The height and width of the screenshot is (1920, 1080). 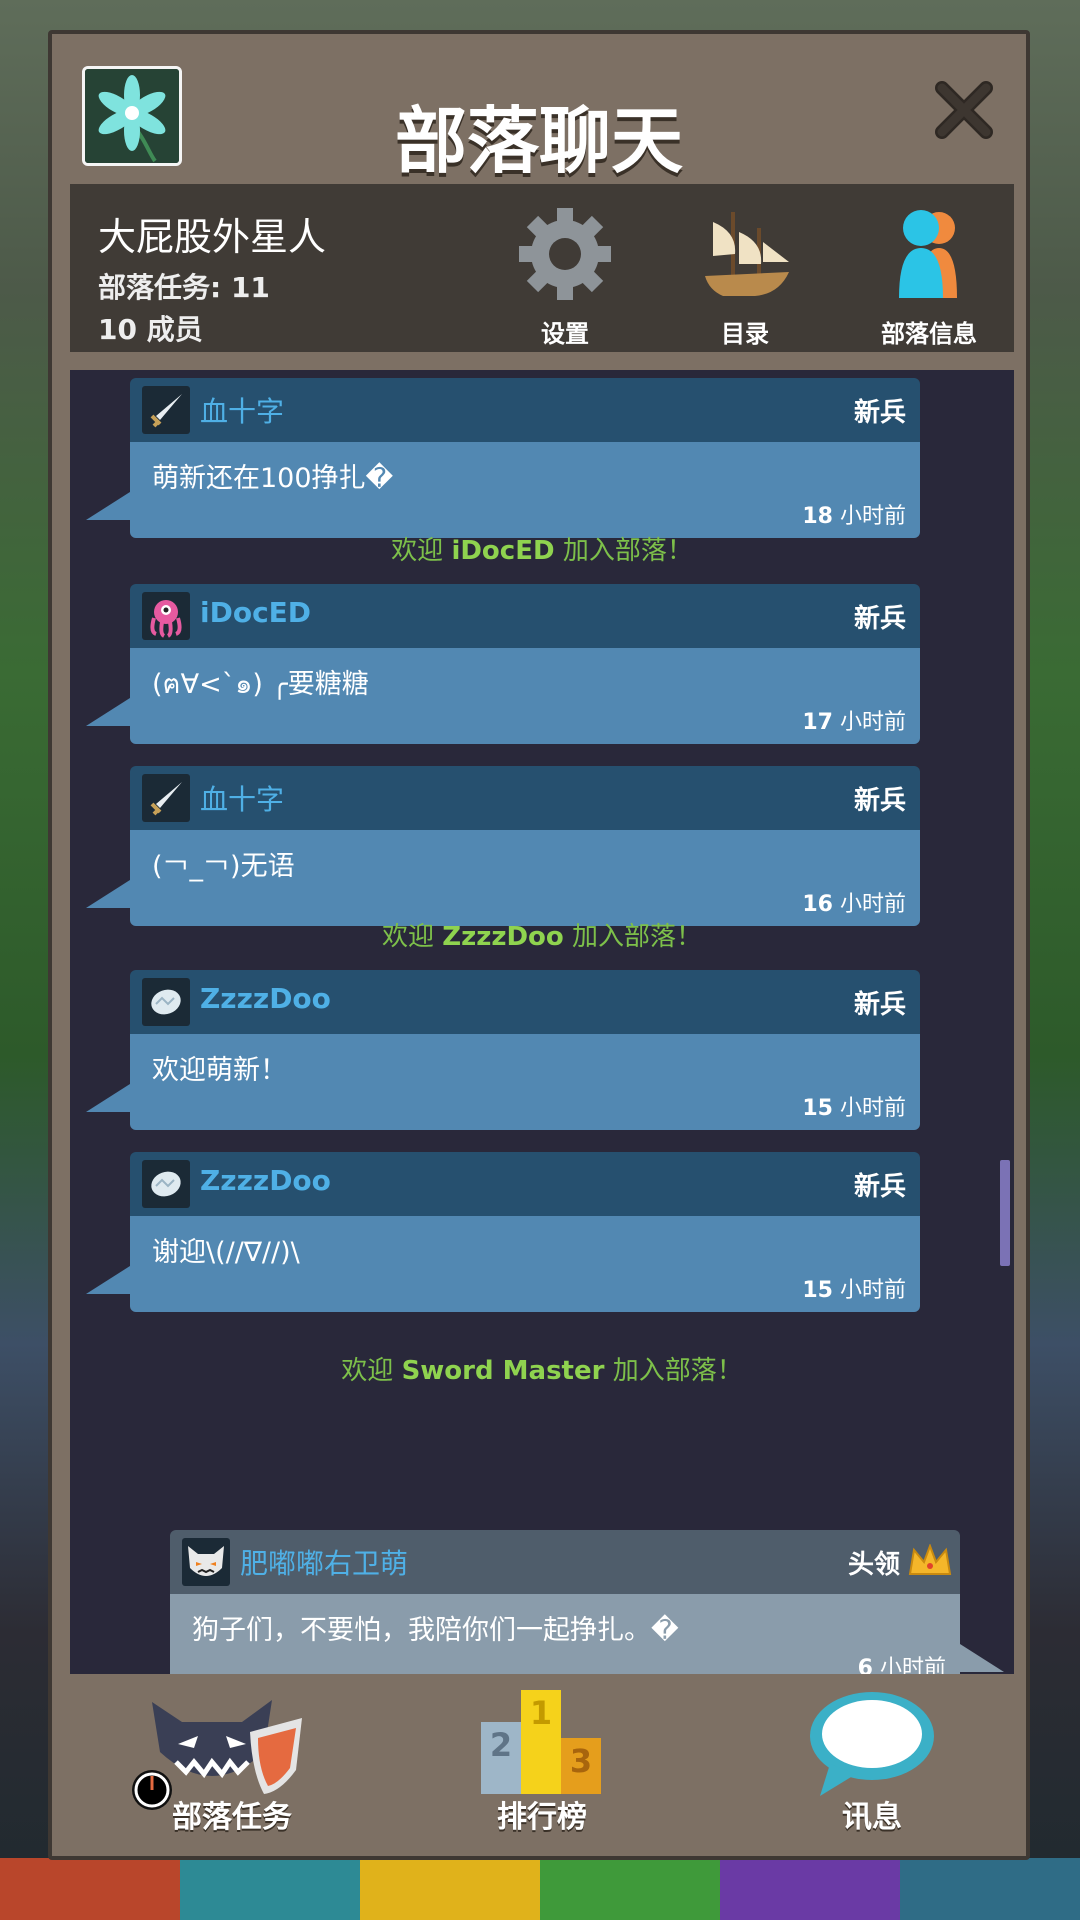 I want to click on welcome-name: Sword Master, so click(x=503, y=1371).